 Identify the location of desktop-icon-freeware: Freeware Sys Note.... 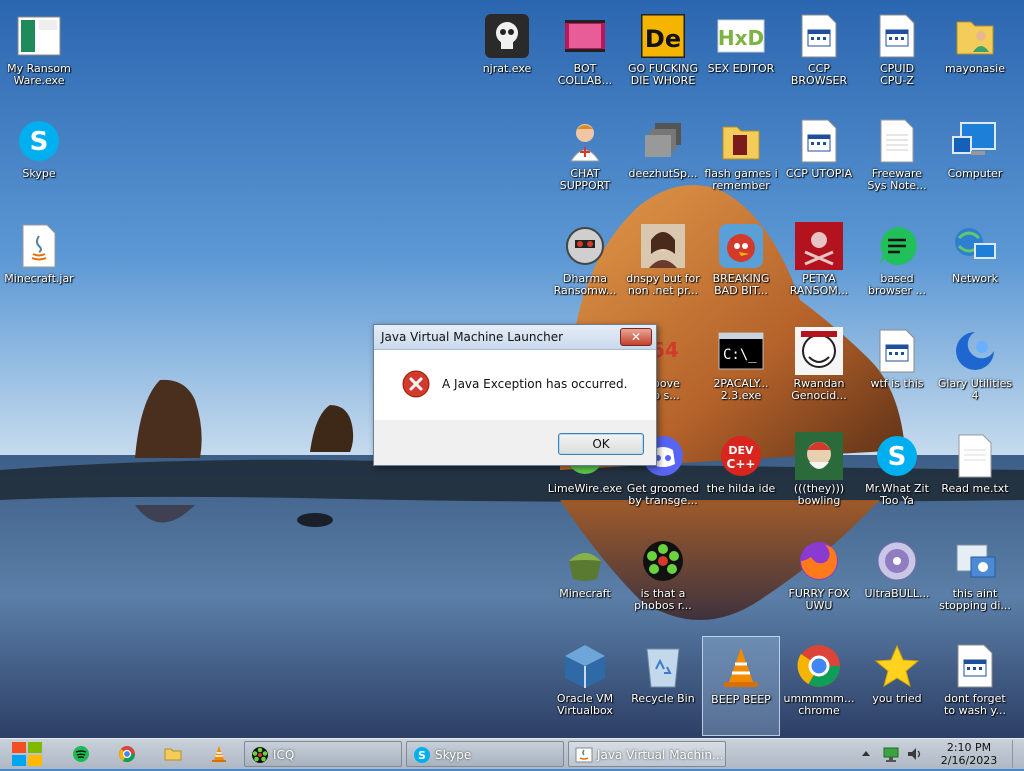
(897, 161).